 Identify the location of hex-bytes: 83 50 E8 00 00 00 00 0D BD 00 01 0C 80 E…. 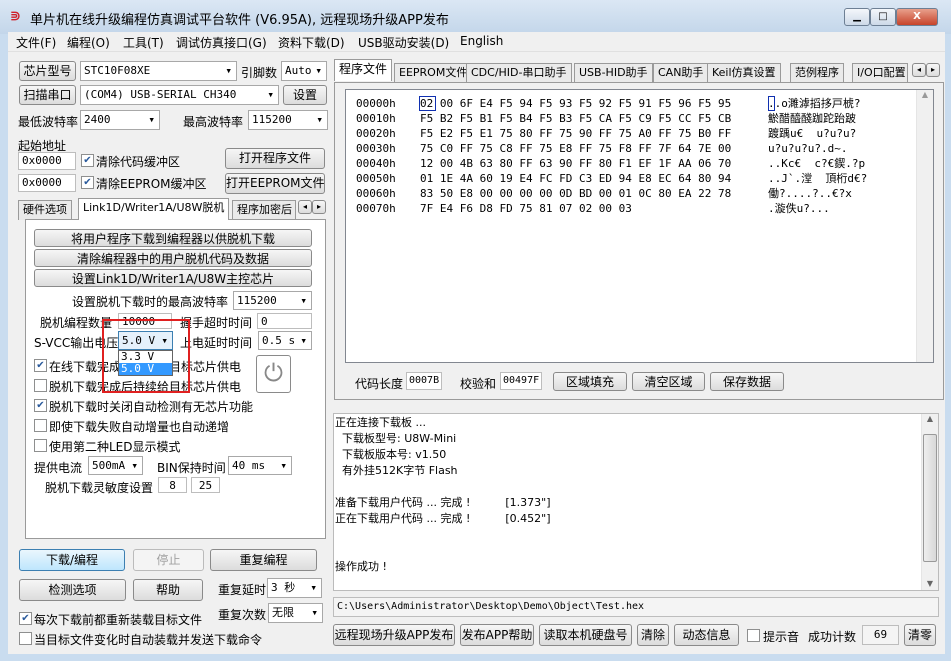
(576, 193).